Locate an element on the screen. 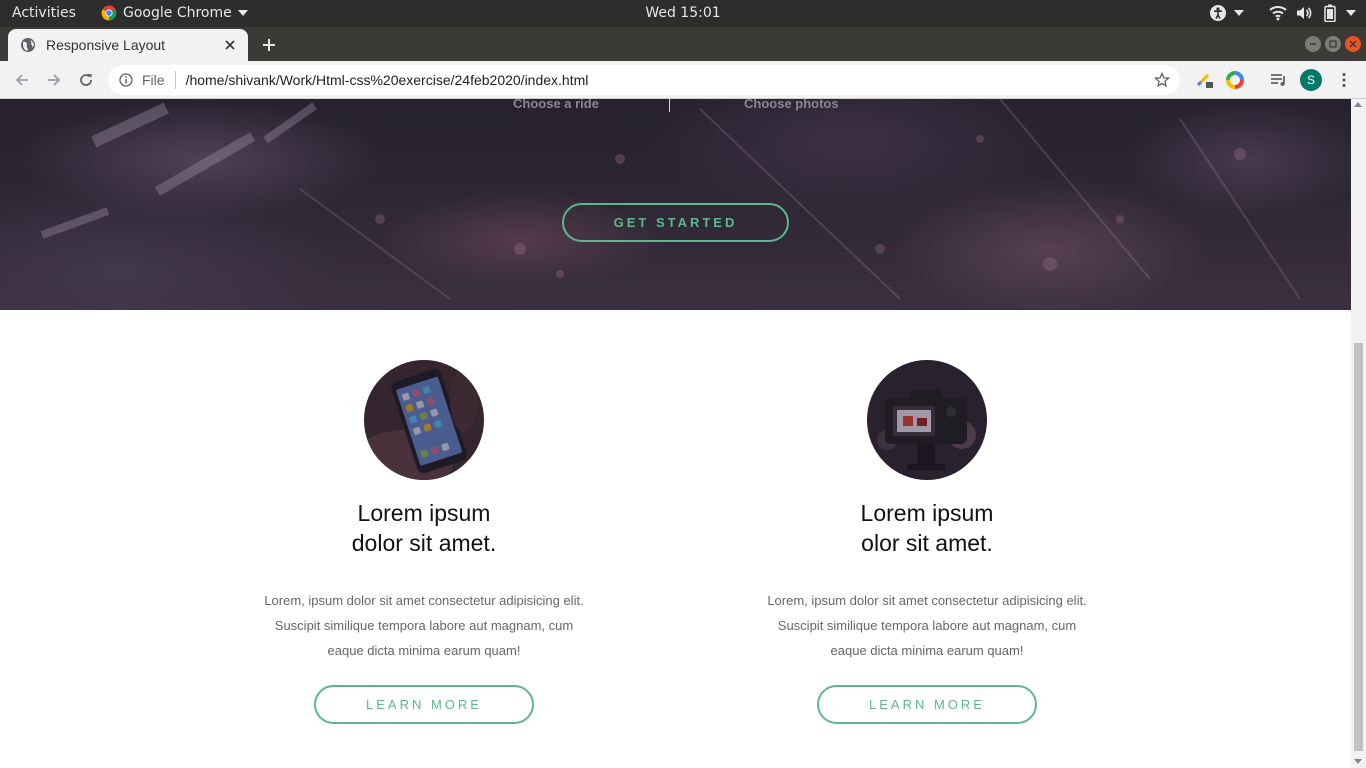 The height and width of the screenshot is (768, 1366). feature-image-camera is located at coordinates (927, 420).